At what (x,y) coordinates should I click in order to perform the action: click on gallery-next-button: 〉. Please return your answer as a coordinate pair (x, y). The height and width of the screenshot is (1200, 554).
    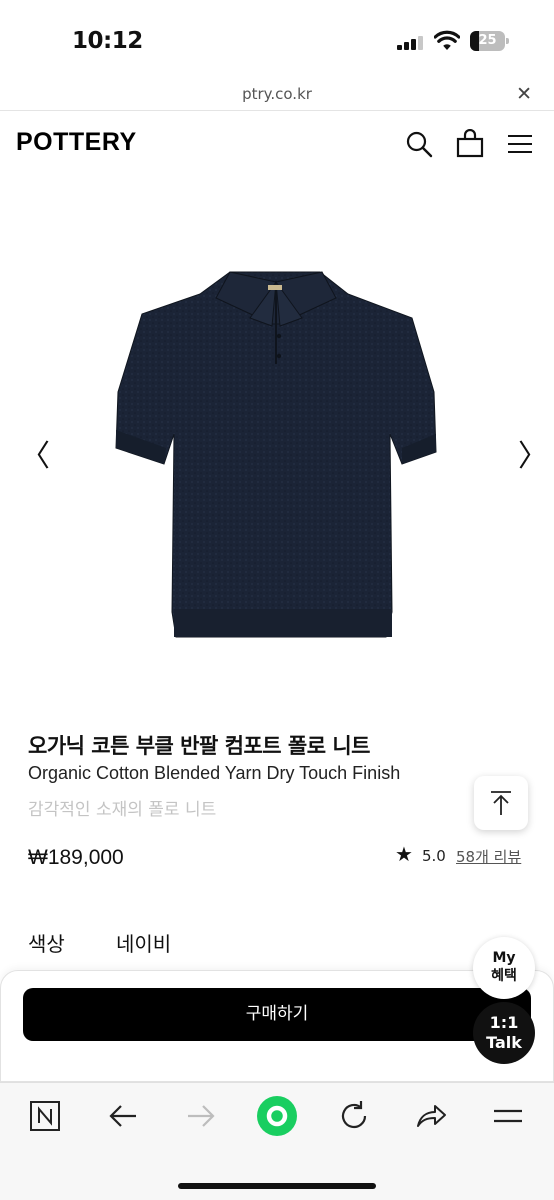
    Looking at the image, I should click on (533, 453).